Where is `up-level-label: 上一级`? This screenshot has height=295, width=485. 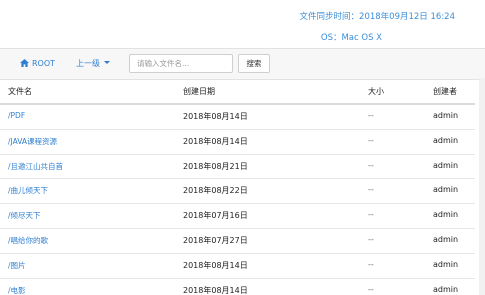 up-level-label: 上一级 is located at coordinates (88, 63).